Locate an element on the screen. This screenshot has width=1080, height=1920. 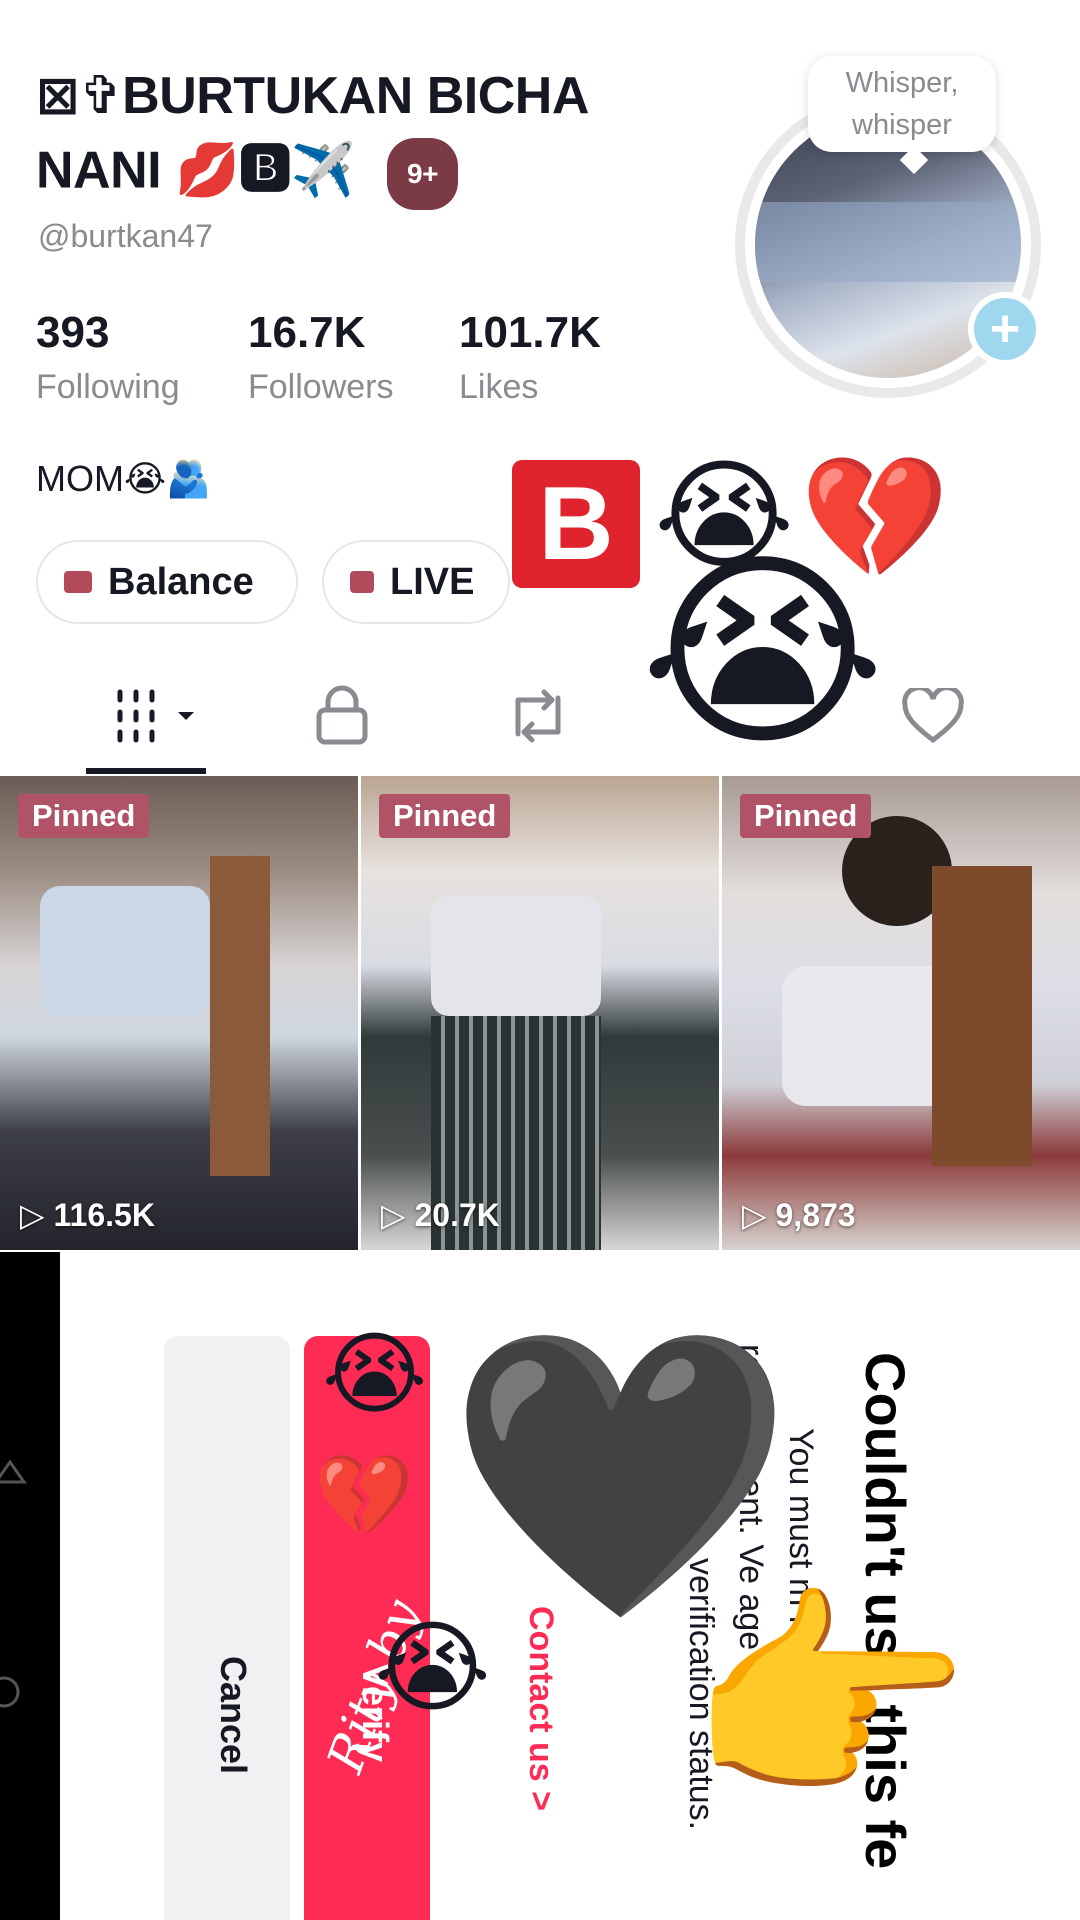
grid-icon is located at coordinates (155, 716).